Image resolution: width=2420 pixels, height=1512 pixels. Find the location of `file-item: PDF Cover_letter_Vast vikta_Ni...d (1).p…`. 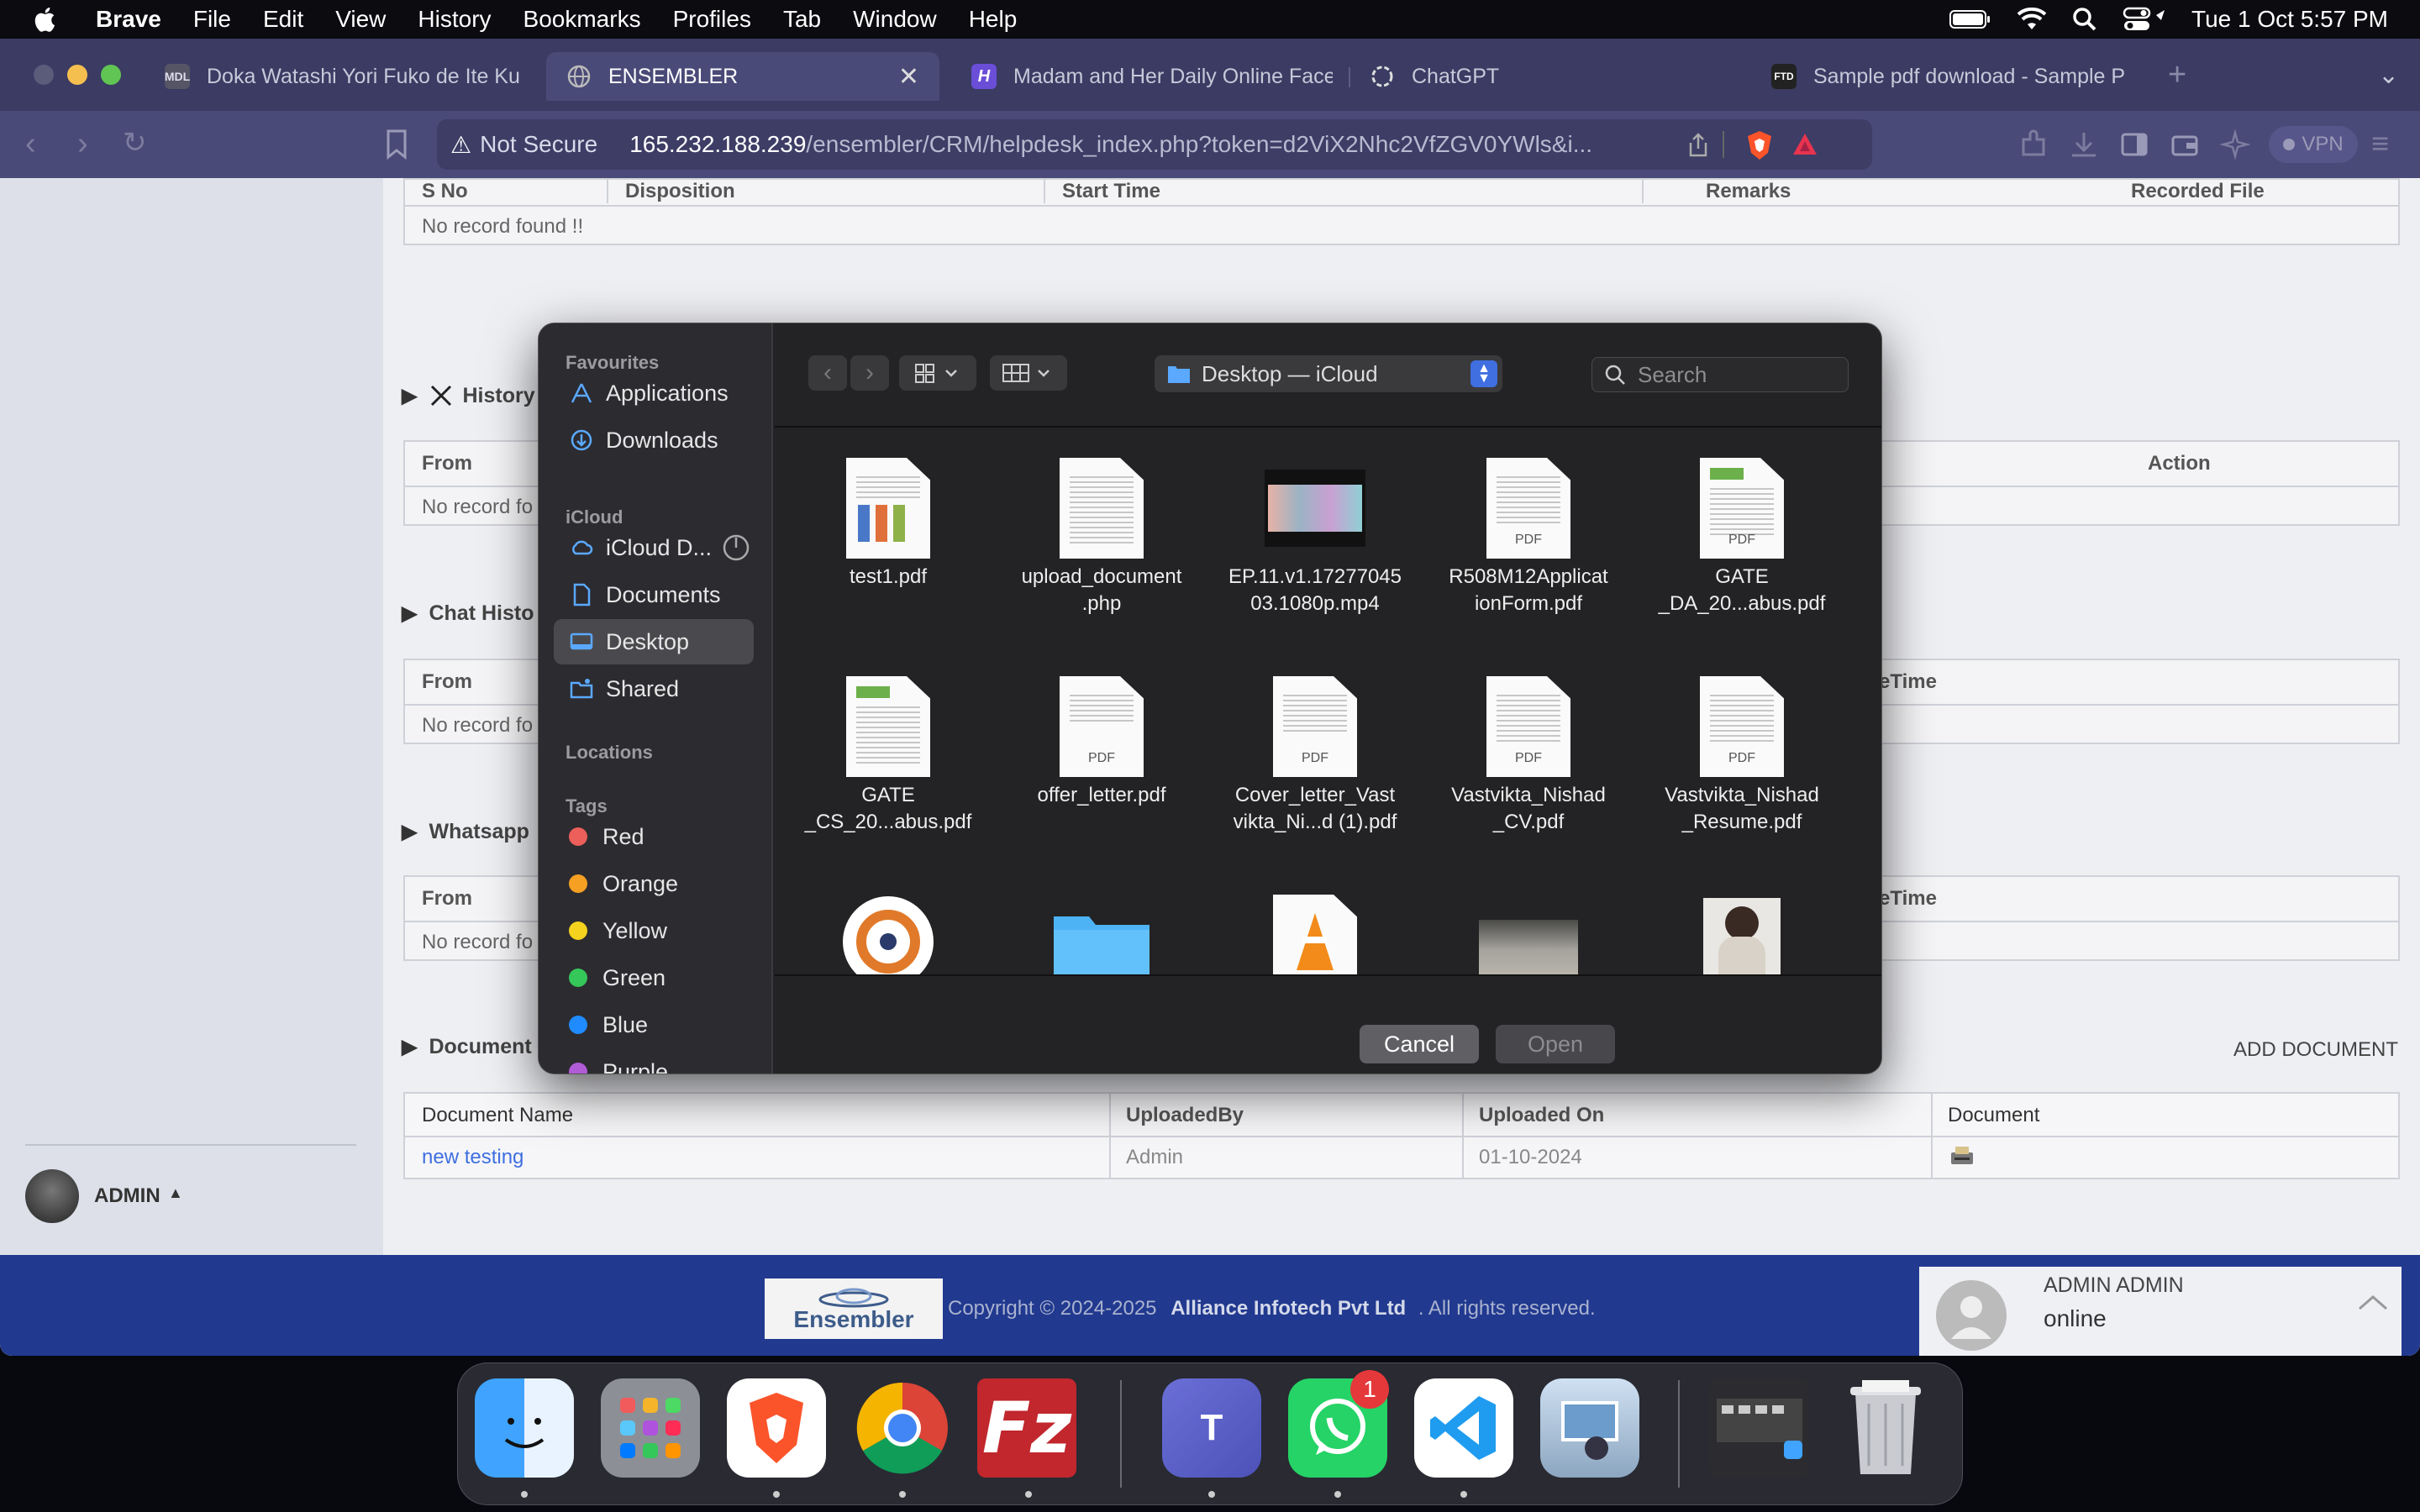

file-item: PDF Cover_letter_Vast vikta_Ni...d (1).p… is located at coordinates (1315, 756).